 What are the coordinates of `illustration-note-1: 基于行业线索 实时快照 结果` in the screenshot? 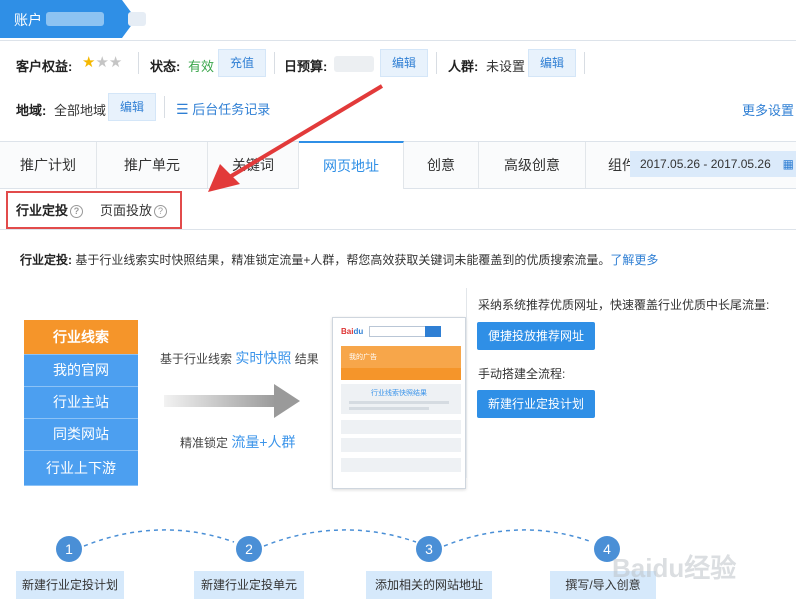 It's located at (239, 358).